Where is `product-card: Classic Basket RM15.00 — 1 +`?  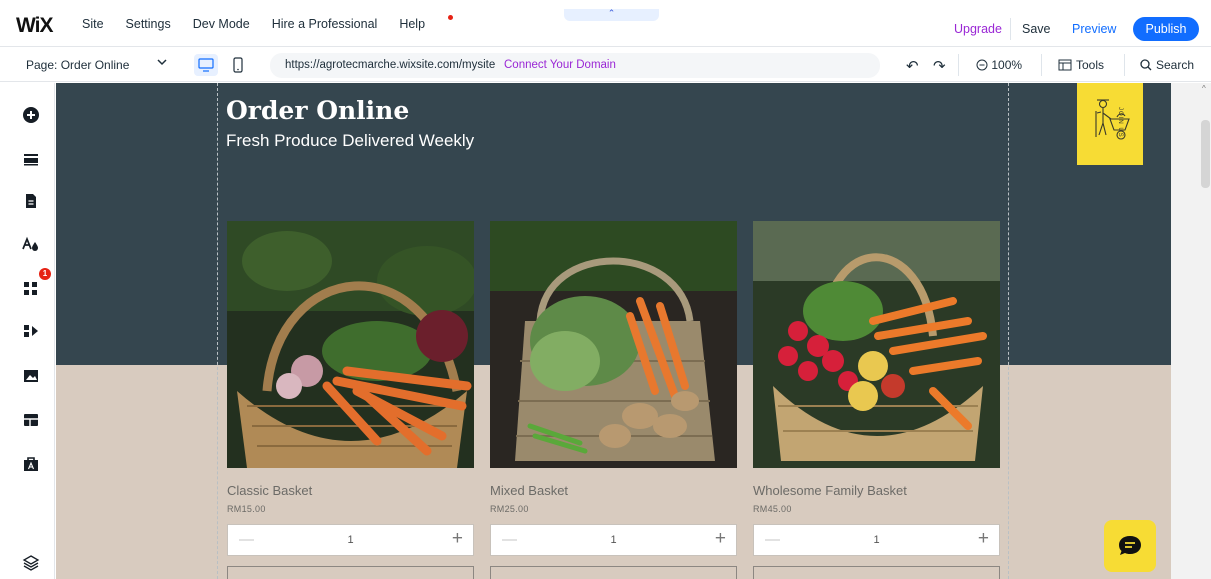
product-card: Classic Basket RM15.00 — 1 + is located at coordinates (350, 400).